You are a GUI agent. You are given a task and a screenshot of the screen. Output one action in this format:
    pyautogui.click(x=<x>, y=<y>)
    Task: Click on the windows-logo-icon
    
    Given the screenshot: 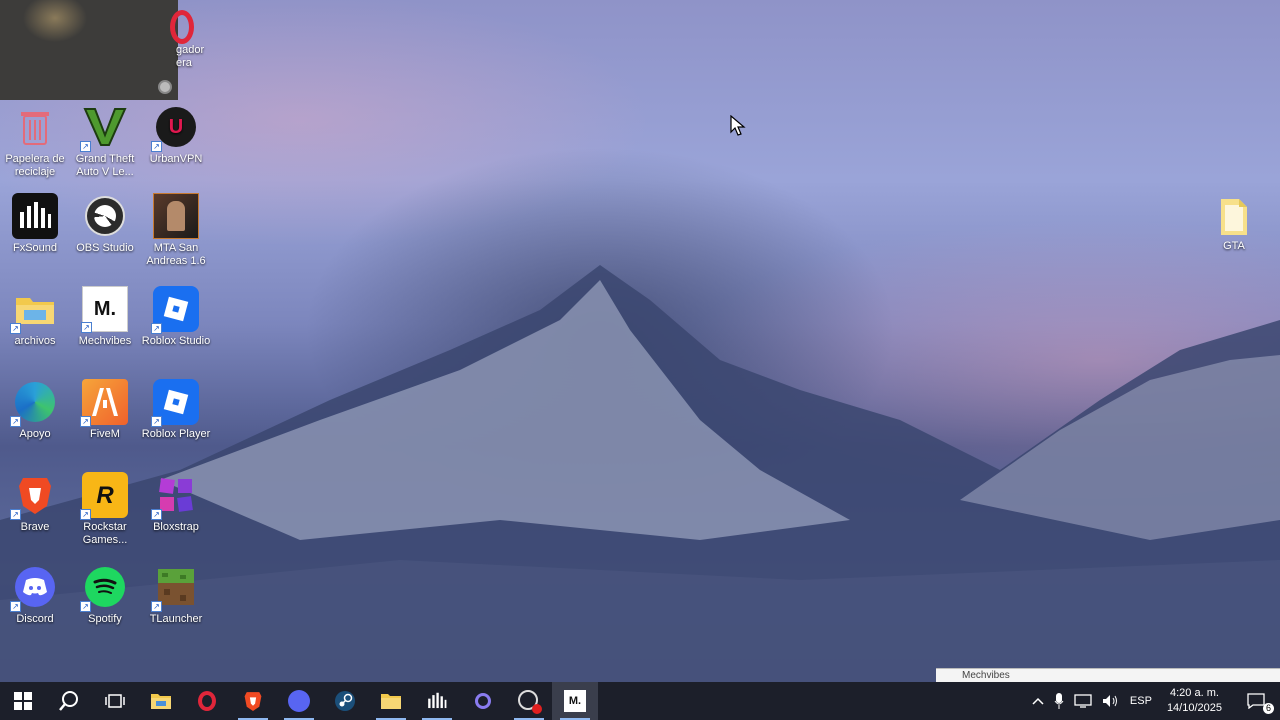 What is the action you would take?
    pyautogui.click(x=23, y=701)
    